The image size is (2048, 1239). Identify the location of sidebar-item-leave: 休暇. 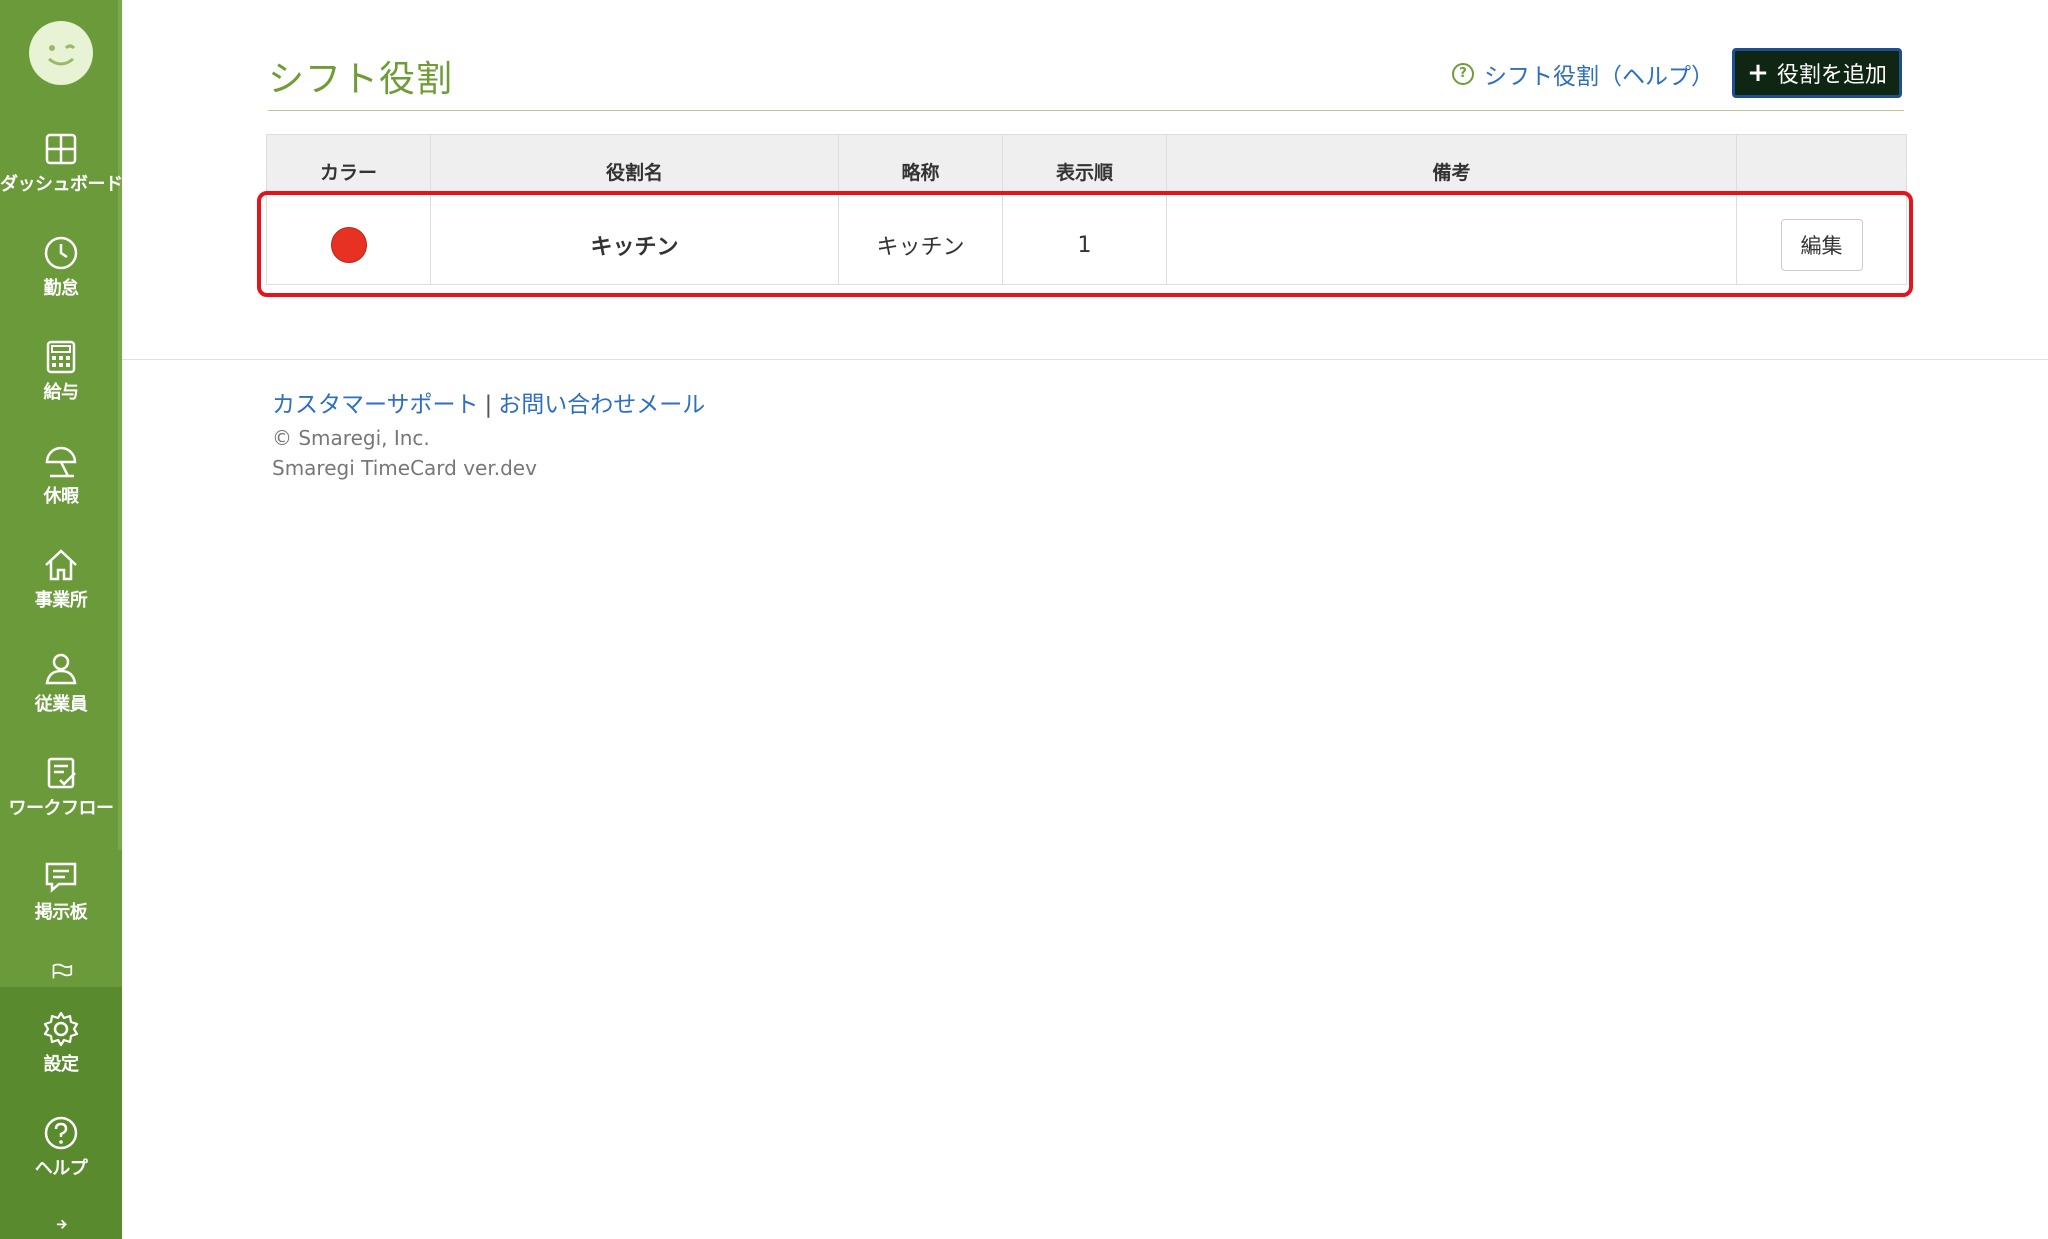
(61, 475).